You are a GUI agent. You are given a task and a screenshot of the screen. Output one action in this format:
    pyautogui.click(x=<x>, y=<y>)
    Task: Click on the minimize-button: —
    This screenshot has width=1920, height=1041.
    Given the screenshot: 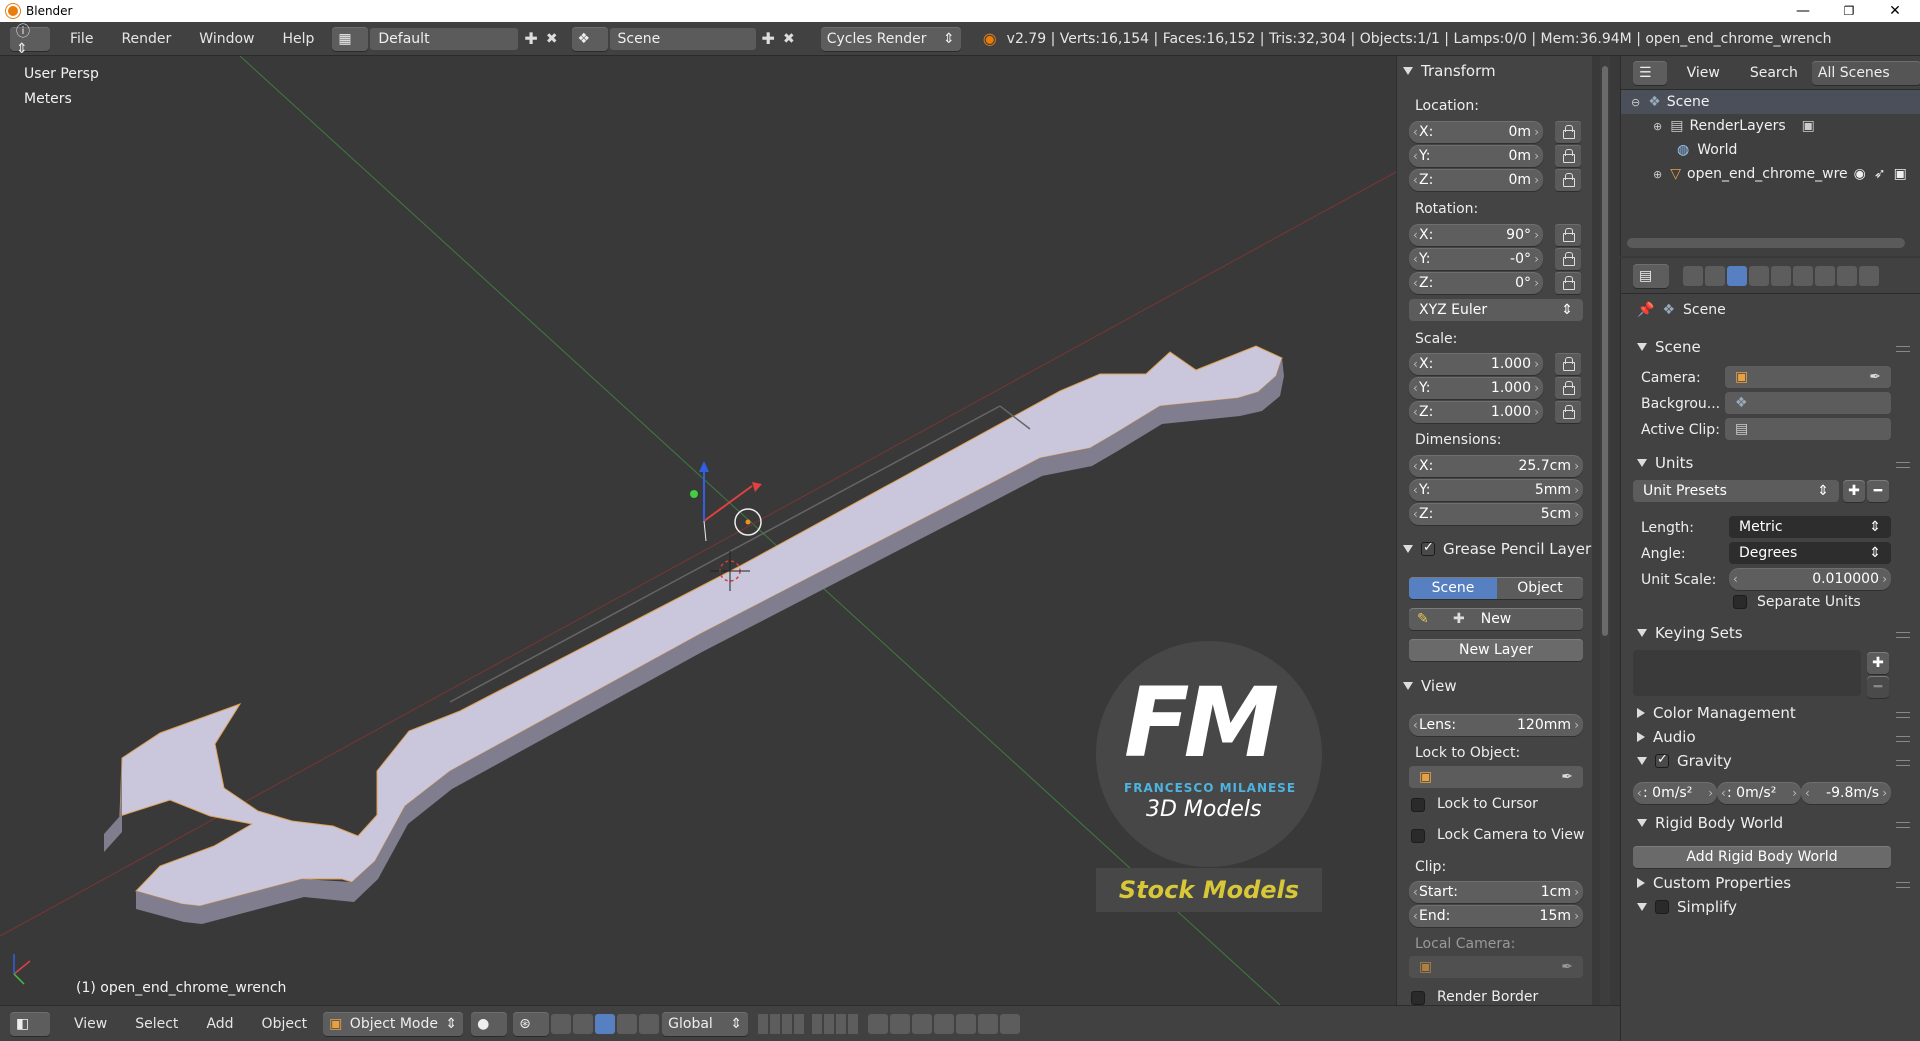 What is the action you would take?
    pyautogui.click(x=1803, y=11)
    